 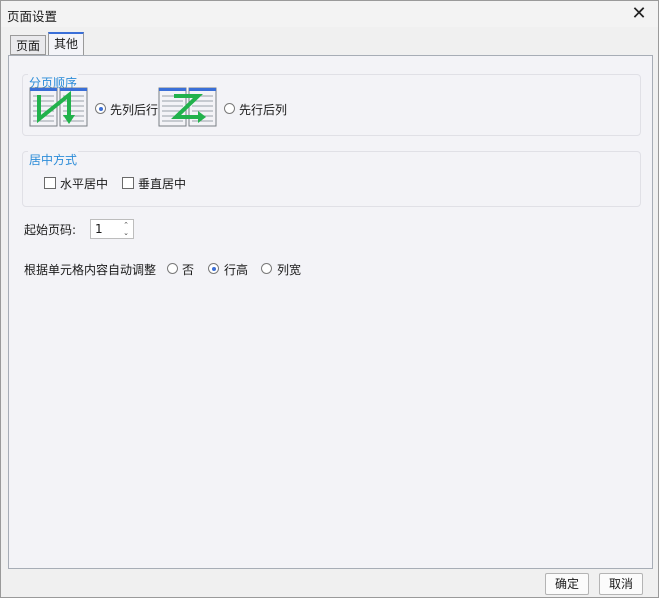 What do you see at coordinates (128, 183) in the screenshot?
I see `vertical-center-checkbox` at bounding box center [128, 183].